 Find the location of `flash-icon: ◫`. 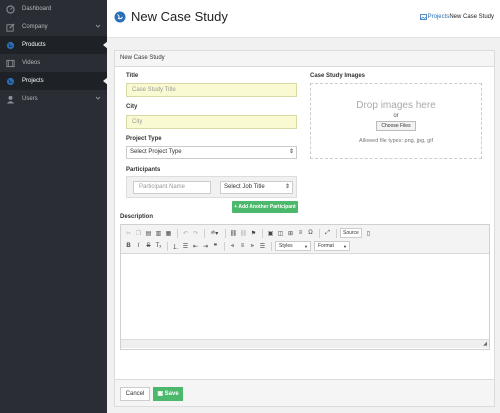

flash-icon: ◫ is located at coordinates (280, 233).